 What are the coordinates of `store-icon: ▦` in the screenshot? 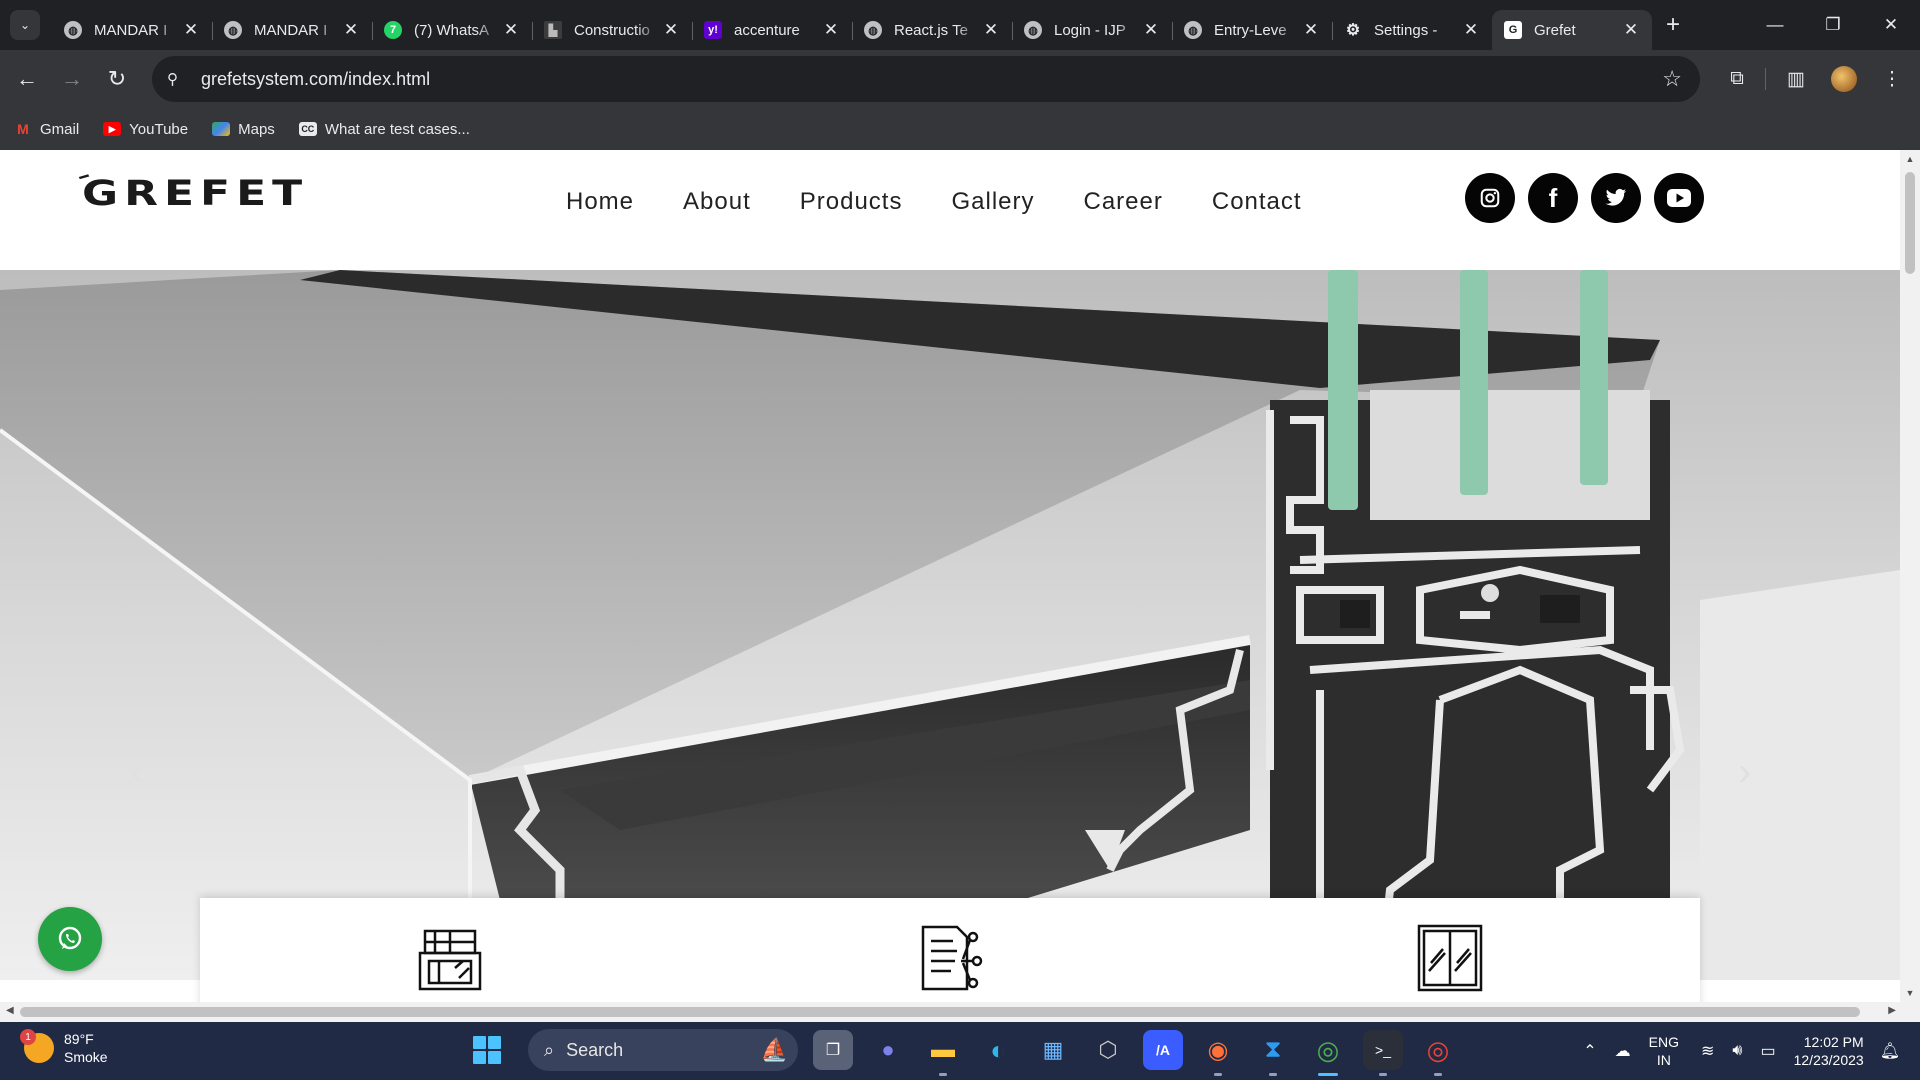 It's located at (1053, 1050).